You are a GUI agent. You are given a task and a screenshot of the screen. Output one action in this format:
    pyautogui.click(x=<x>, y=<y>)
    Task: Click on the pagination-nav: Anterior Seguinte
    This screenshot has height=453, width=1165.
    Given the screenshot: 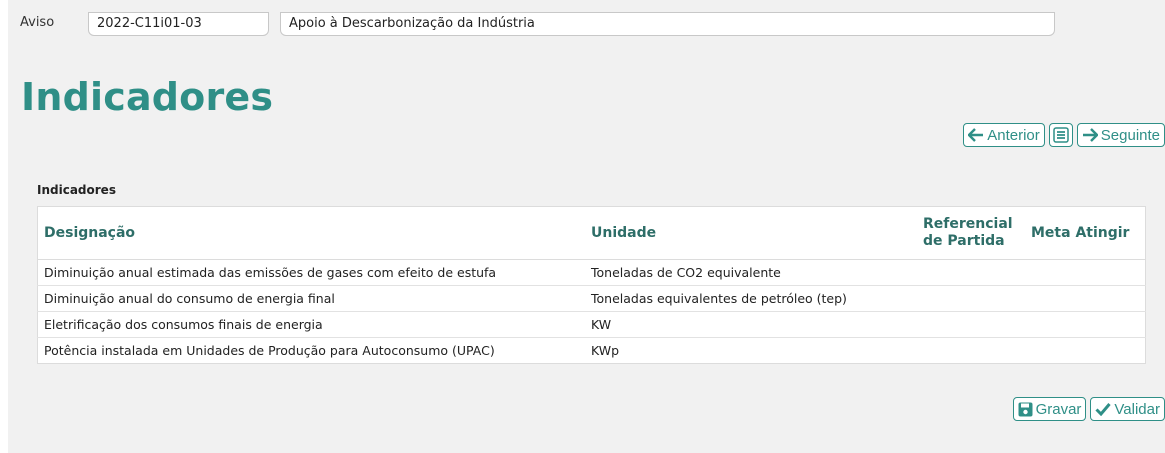 What is the action you would take?
    pyautogui.click(x=1064, y=135)
    